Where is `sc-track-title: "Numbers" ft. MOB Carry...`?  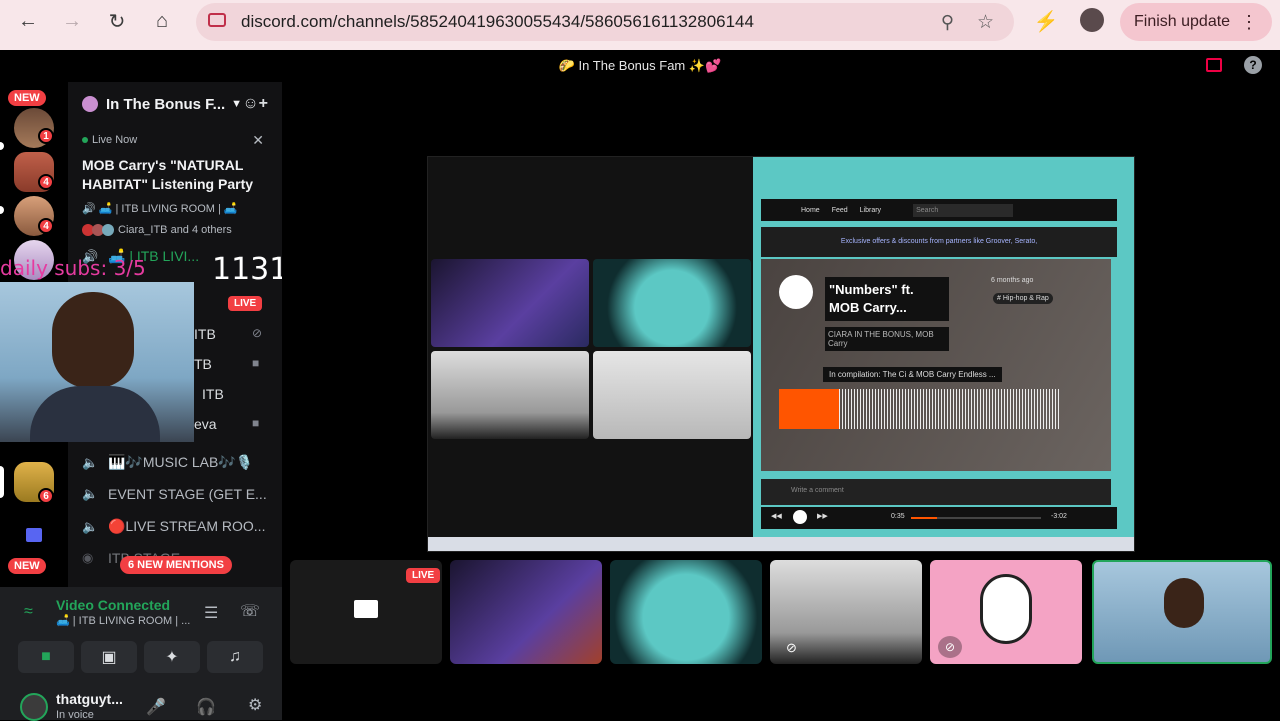 sc-track-title: "Numbers" ft. MOB Carry... is located at coordinates (887, 299).